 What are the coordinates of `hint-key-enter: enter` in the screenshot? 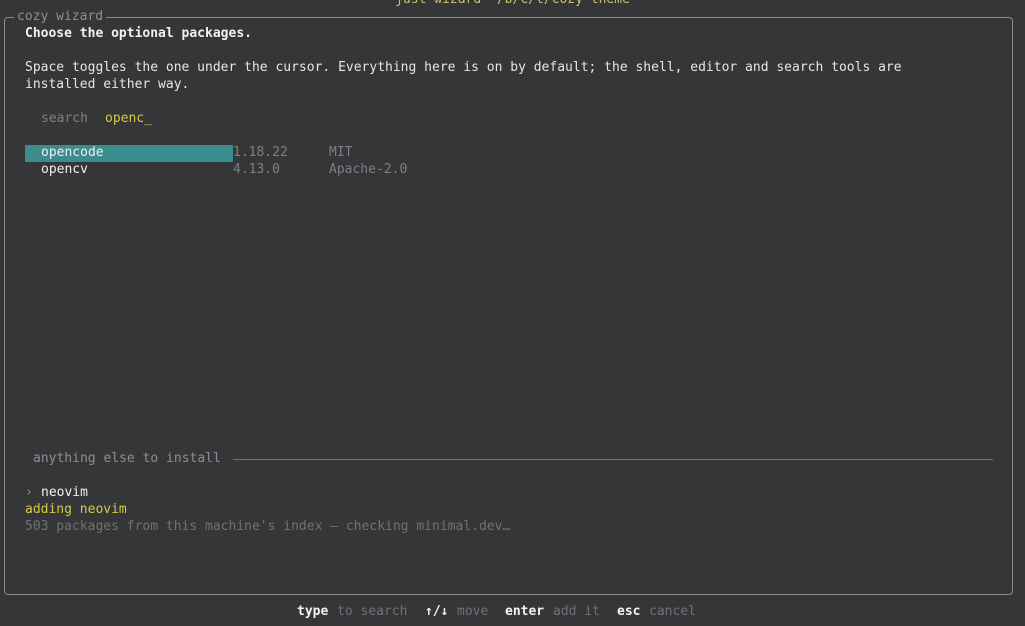 It's located at (525, 611).